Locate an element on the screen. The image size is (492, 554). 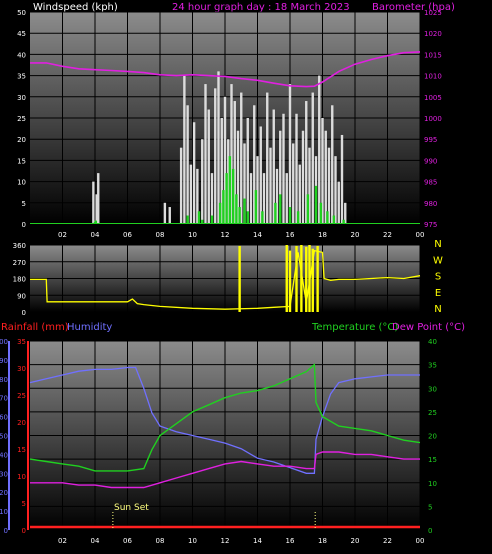
humidity-tick-label: 20 is located at coordinates (4, 493).